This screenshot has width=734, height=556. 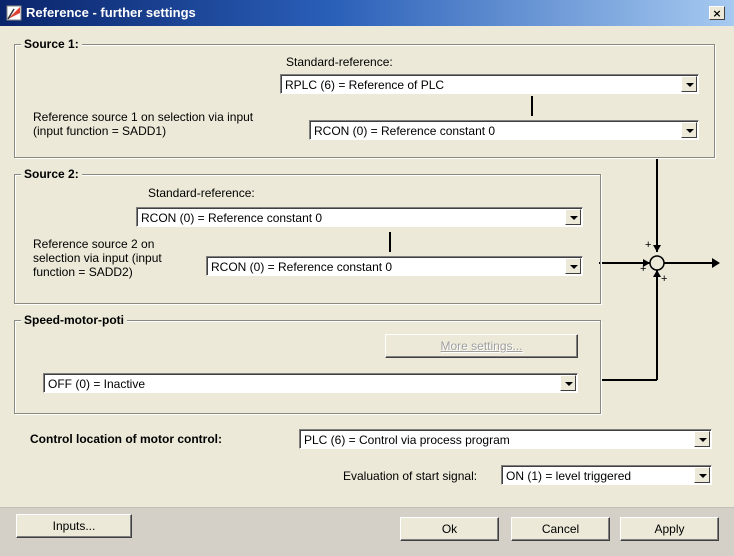 What do you see at coordinates (83, 272) in the screenshot?
I see `source2-selection-label-line3: function = SADD2)` at bounding box center [83, 272].